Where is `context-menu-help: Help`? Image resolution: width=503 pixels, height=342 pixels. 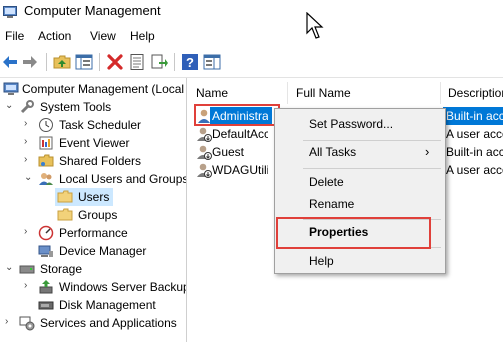 context-menu-help: Help is located at coordinates (360, 262).